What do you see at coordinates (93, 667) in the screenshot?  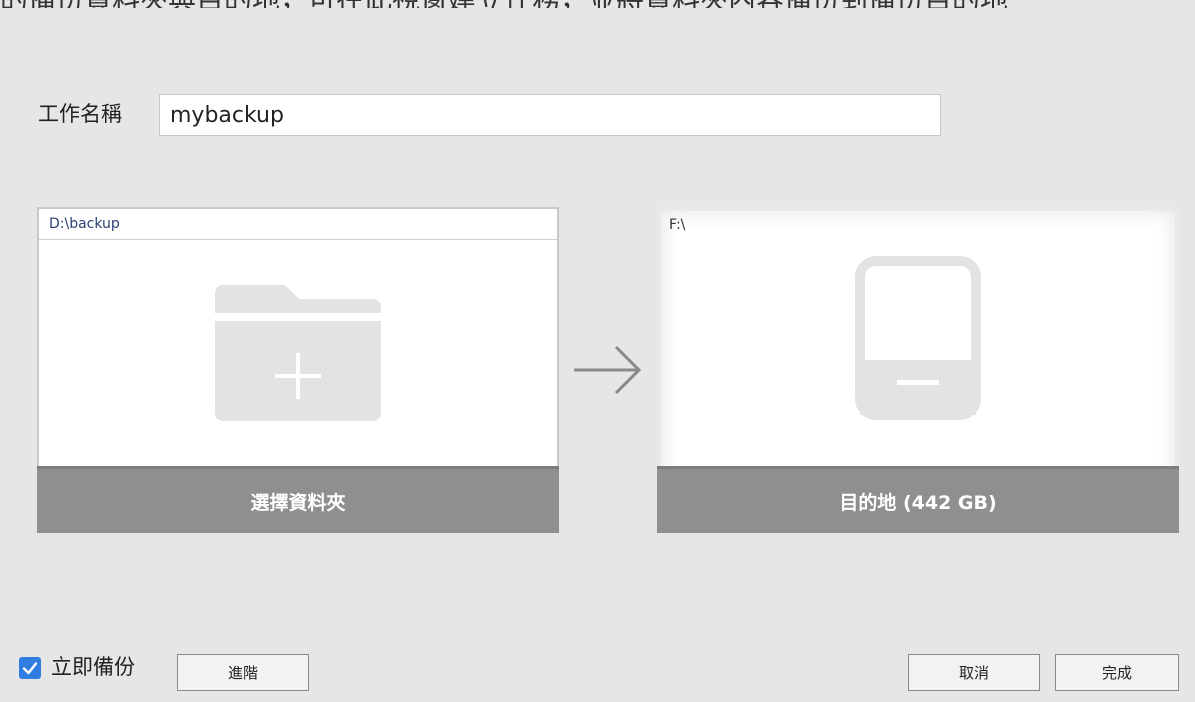 I see `backup-now-label: 立即備份` at bounding box center [93, 667].